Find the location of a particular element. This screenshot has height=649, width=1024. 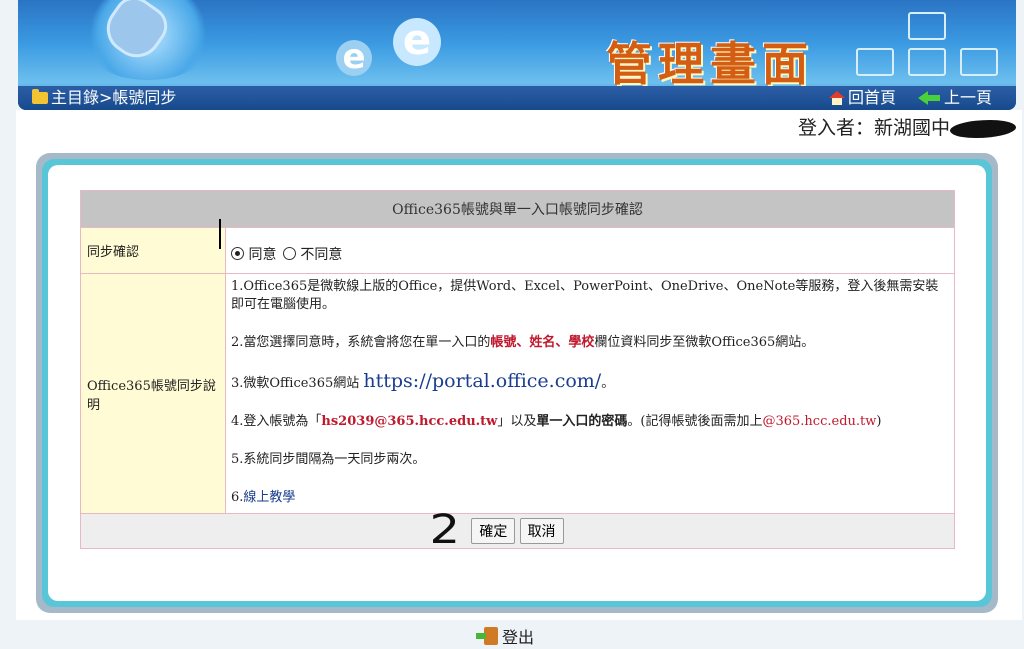

agree-label: 同意 is located at coordinates (262, 255).